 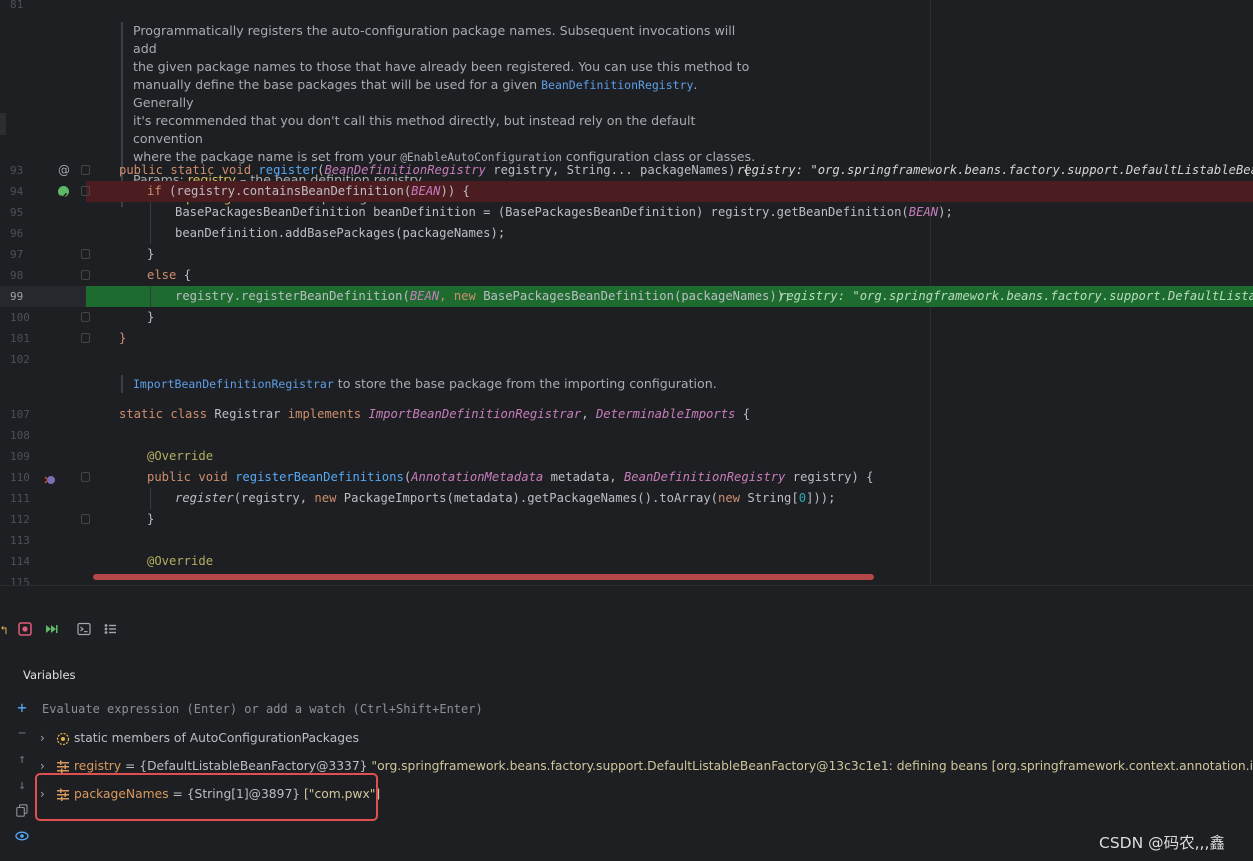 What do you see at coordinates (617, 85) in the screenshot?
I see `doc-link-bean-definition-registry: BeanDefinitionRegistry` at bounding box center [617, 85].